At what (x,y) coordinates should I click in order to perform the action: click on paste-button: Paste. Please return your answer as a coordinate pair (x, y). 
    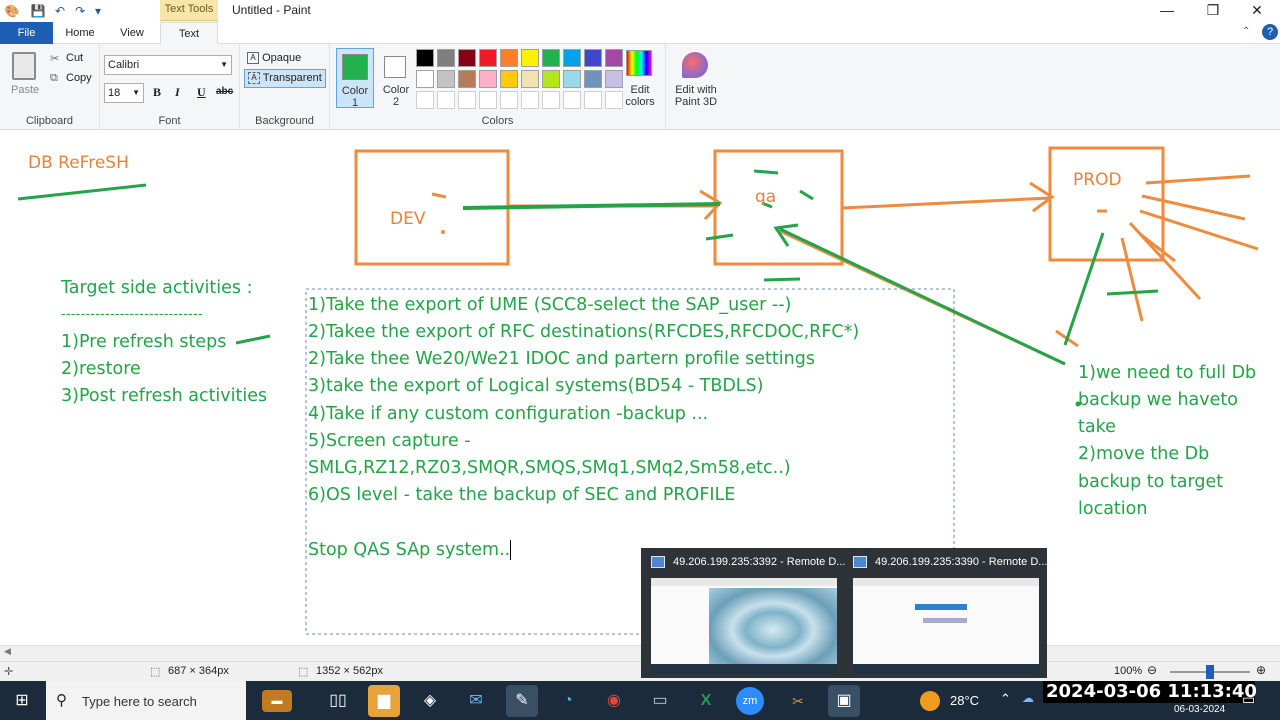
    Looking at the image, I should click on (25, 90).